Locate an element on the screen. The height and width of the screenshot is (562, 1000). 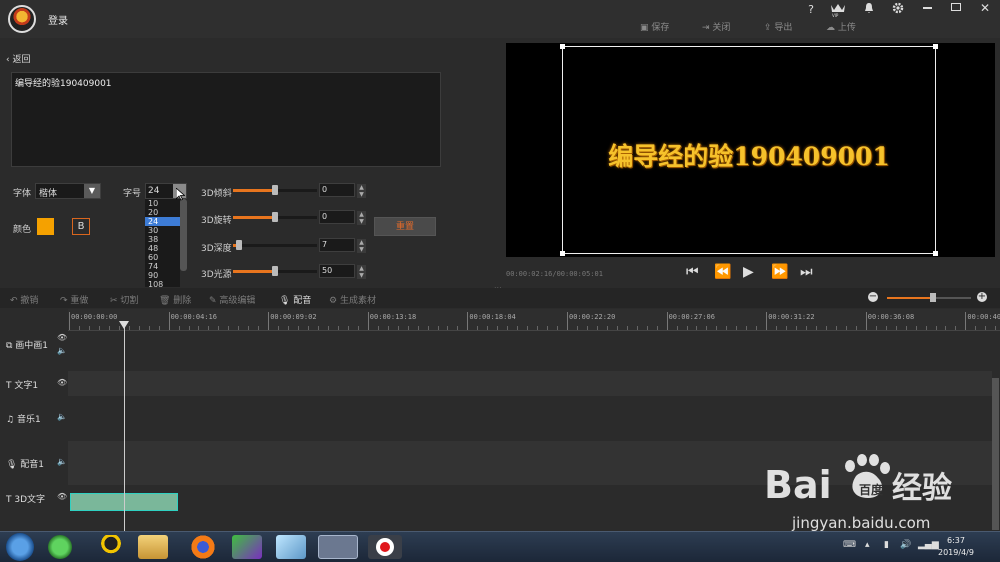
start-button is located at coordinates (20, 547).